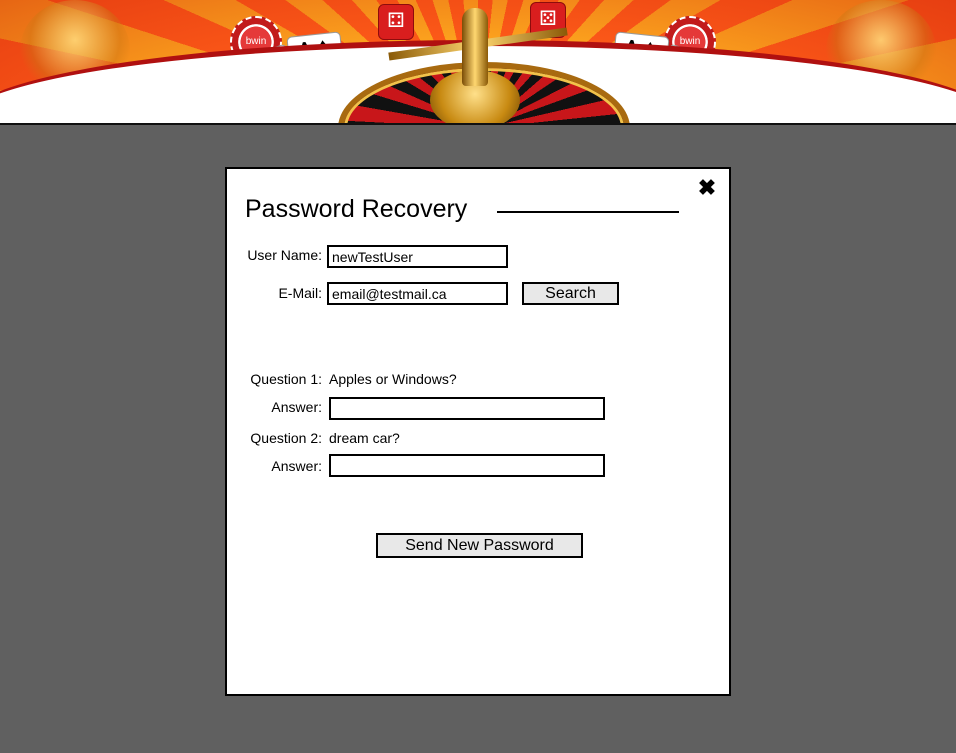 This screenshot has width=956, height=753. Describe the element at coordinates (356, 209) in the screenshot. I see `dialog-title: Password Recovery` at that location.